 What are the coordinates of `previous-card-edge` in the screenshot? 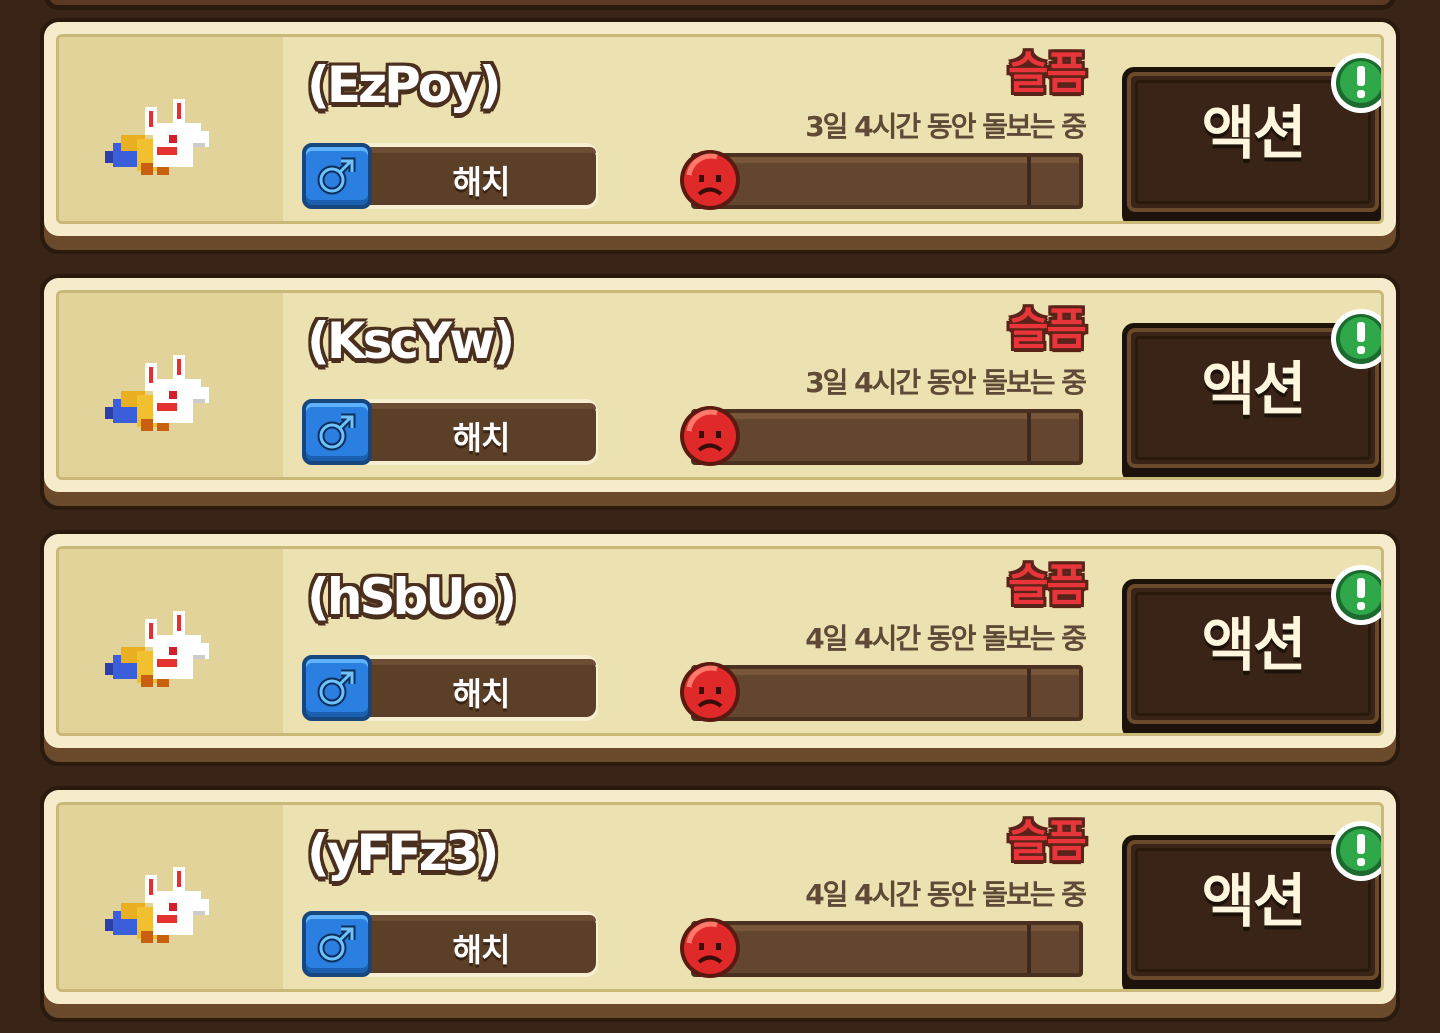 It's located at (720, 5).